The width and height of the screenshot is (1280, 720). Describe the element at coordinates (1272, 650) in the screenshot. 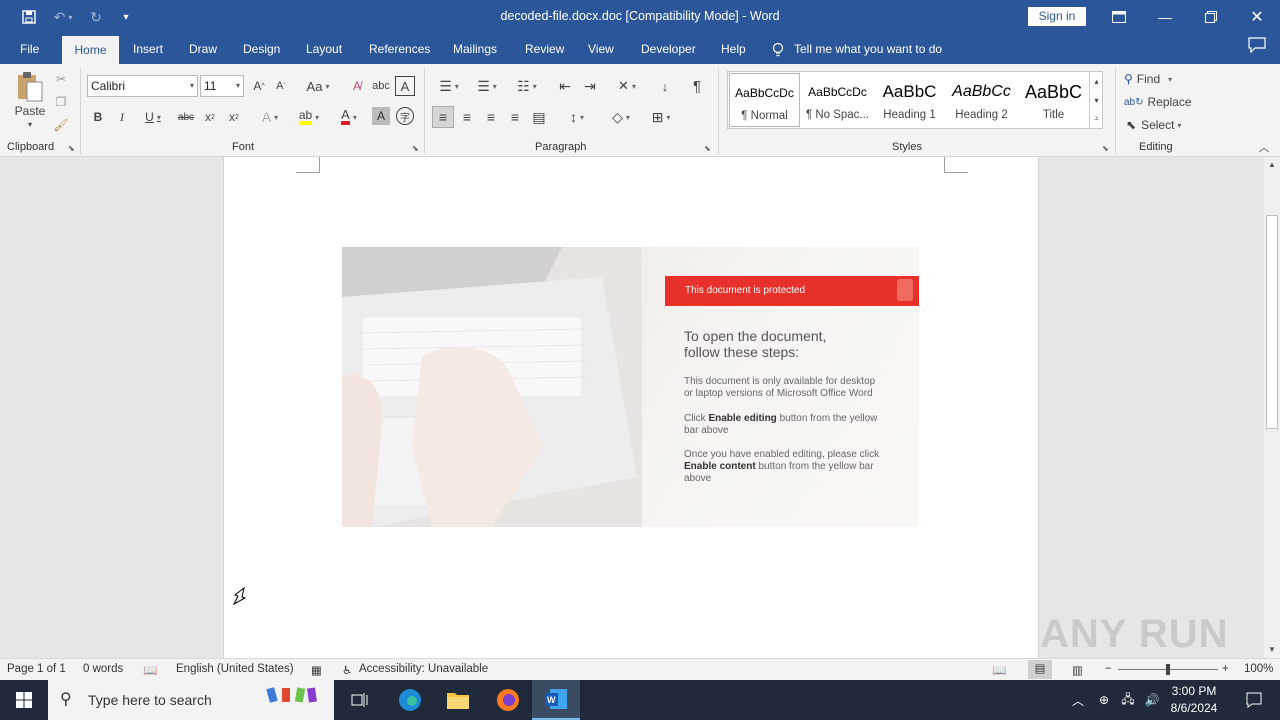

I see `scroll-down-icon: ▼` at that location.